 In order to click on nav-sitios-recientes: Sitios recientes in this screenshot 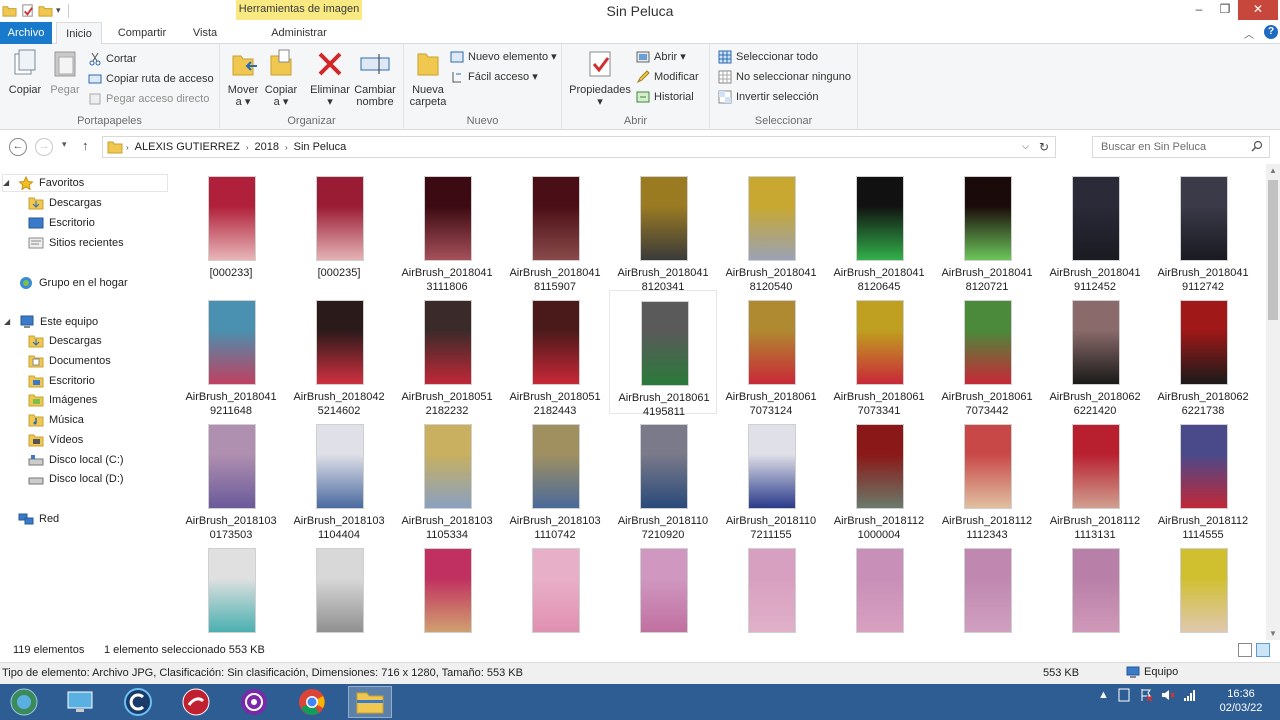, I will do `click(76, 243)`.